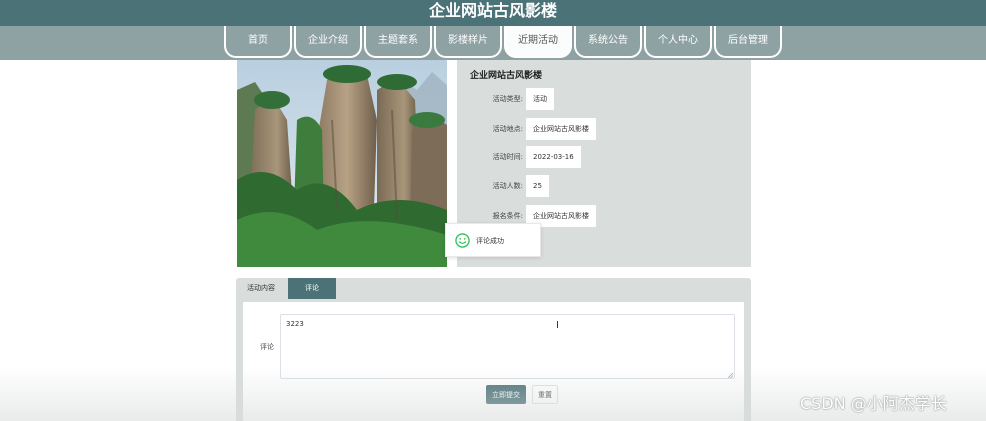 This screenshot has height=421, width=986. Describe the element at coordinates (561, 129) in the screenshot. I see `activity-location-value: 企业网站古风影楼` at that location.